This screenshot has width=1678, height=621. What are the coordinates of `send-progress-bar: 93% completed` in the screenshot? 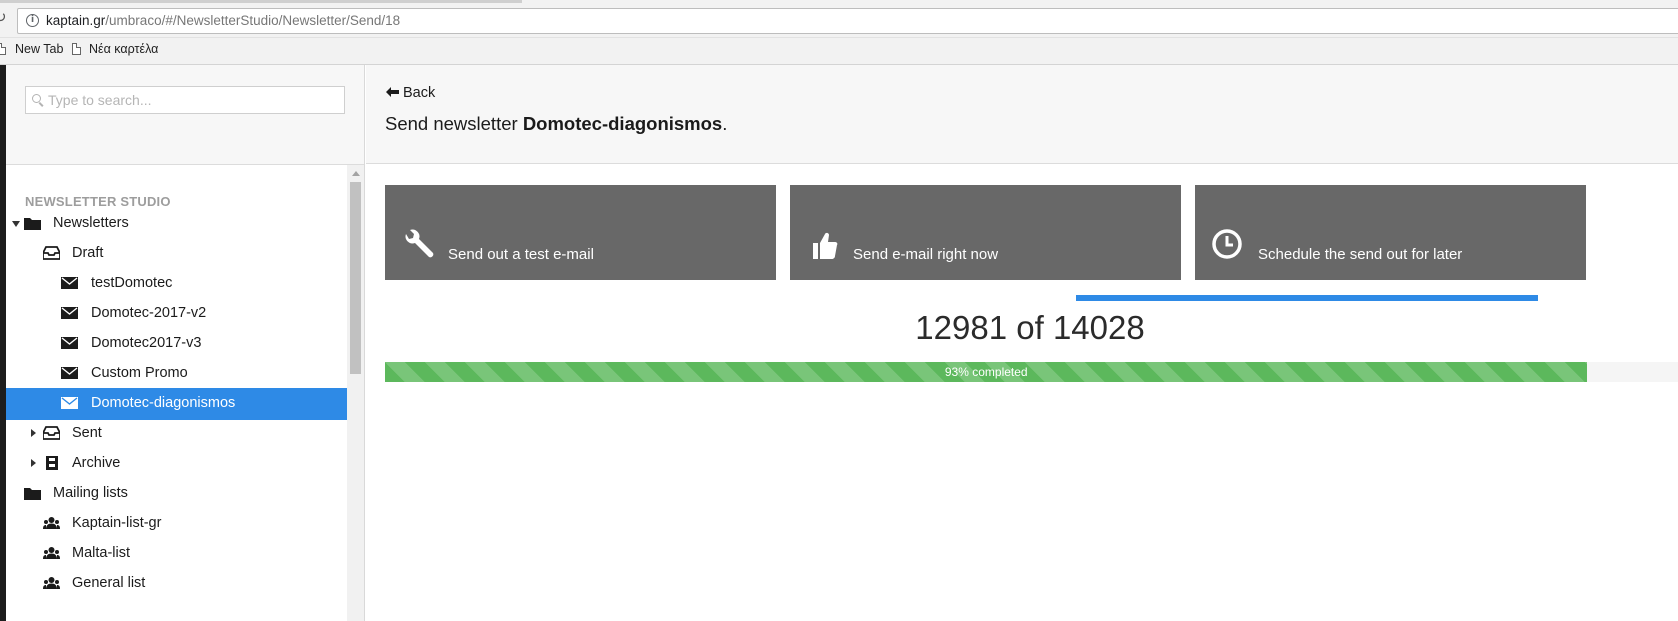 It's located at (1031, 372).